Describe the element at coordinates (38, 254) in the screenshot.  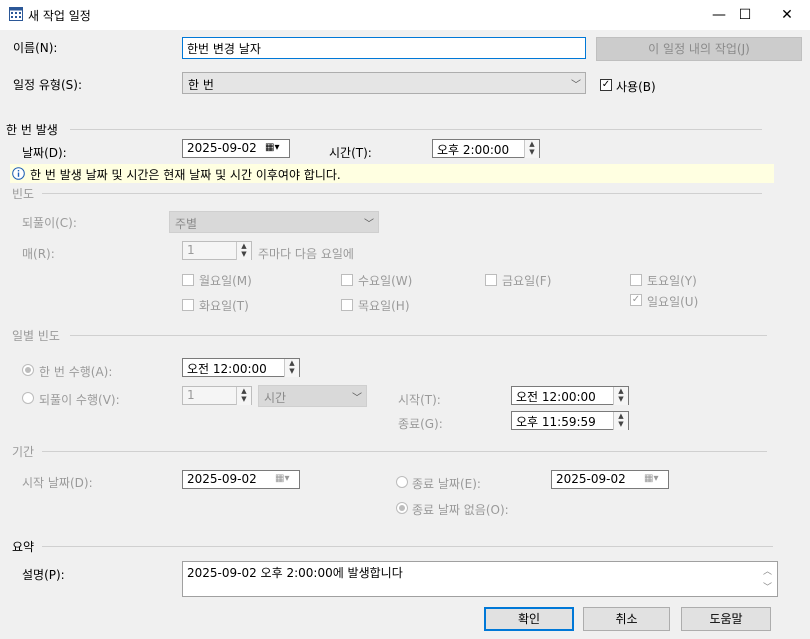
I see `every-label: 매(R):` at that location.